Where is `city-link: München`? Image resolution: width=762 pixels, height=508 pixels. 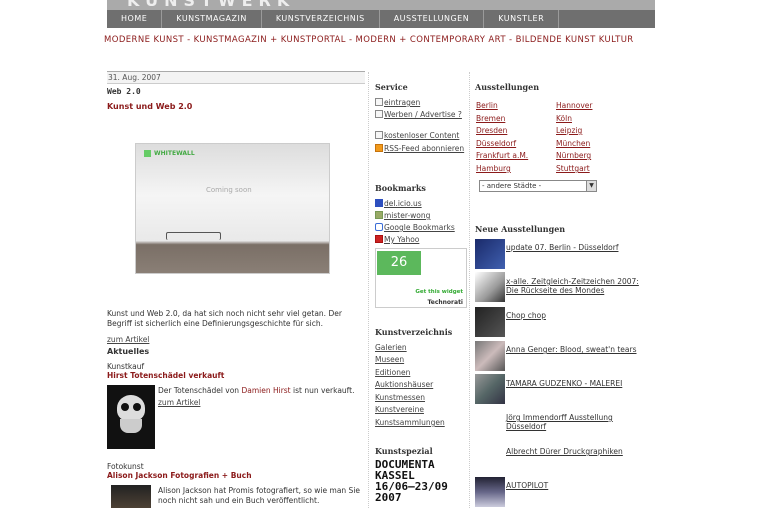
city-link: München is located at coordinates (573, 143).